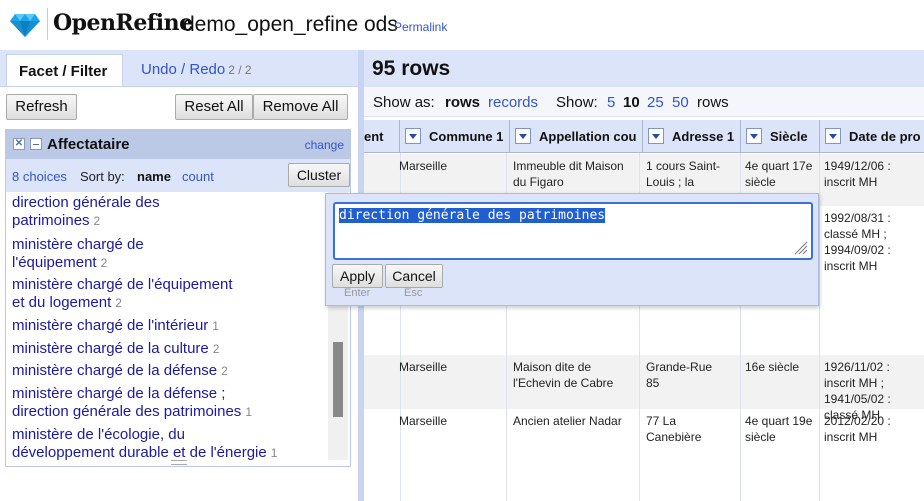 Image resolution: width=924 pixels, height=501 pixels. I want to click on column-label: Commune 1, so click(466, 136).